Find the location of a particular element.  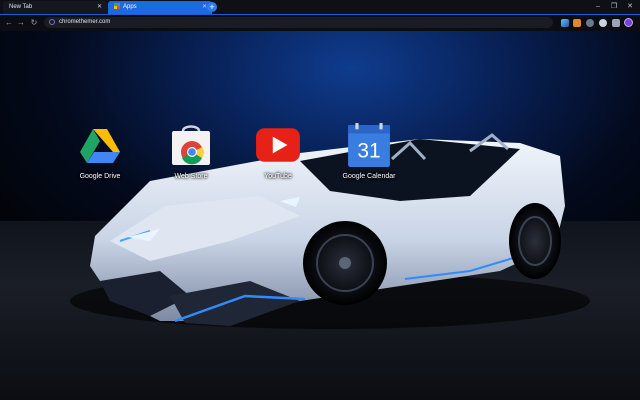

web-store-icon is located at coordinates (191, 145).